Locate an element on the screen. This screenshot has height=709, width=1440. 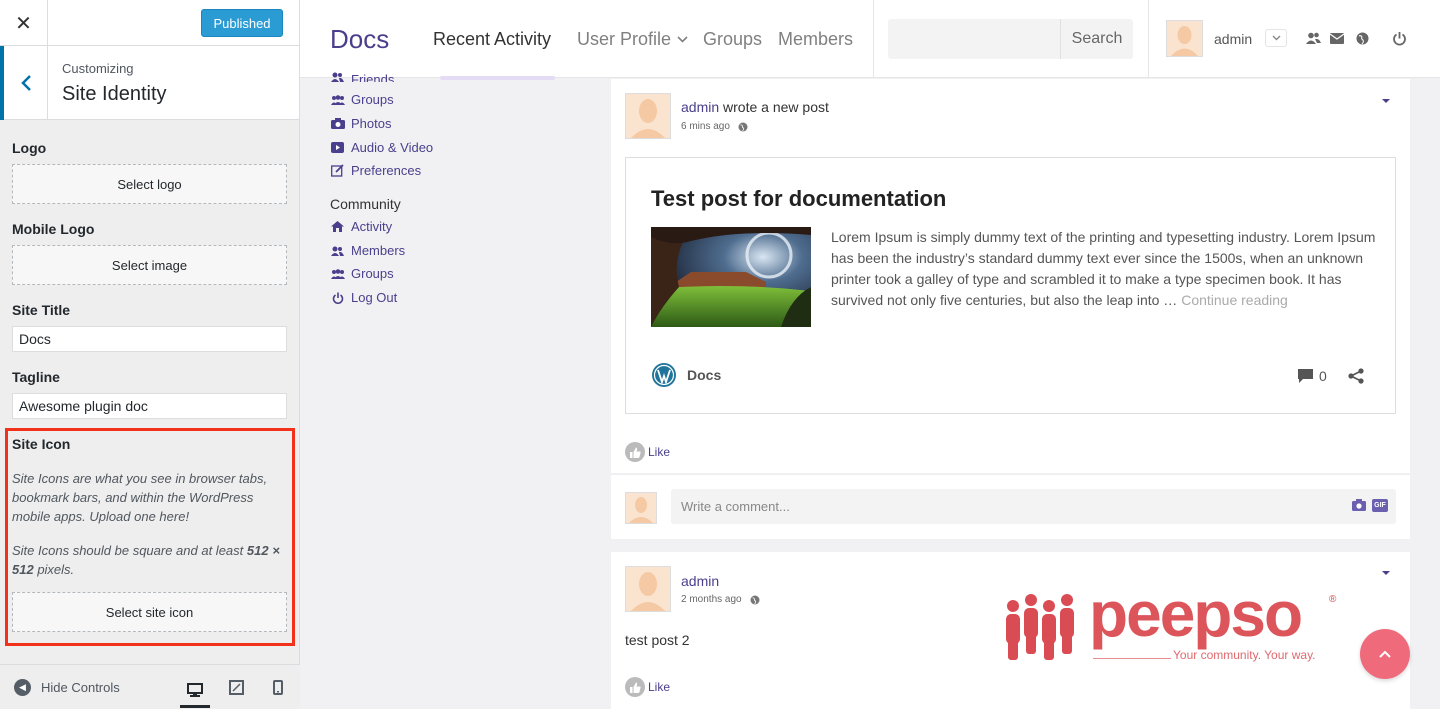
peepso-tagline: Your community. Your way. is located at coordinates (1244, 655).